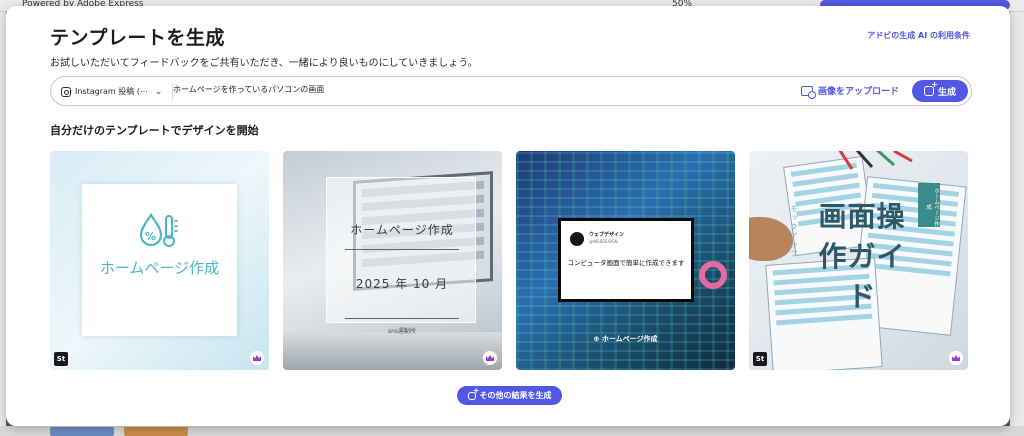 This screenshot has height=436, width=1024. I want to click on card-content-panel: % ホームページ作成, so click(159, 260).